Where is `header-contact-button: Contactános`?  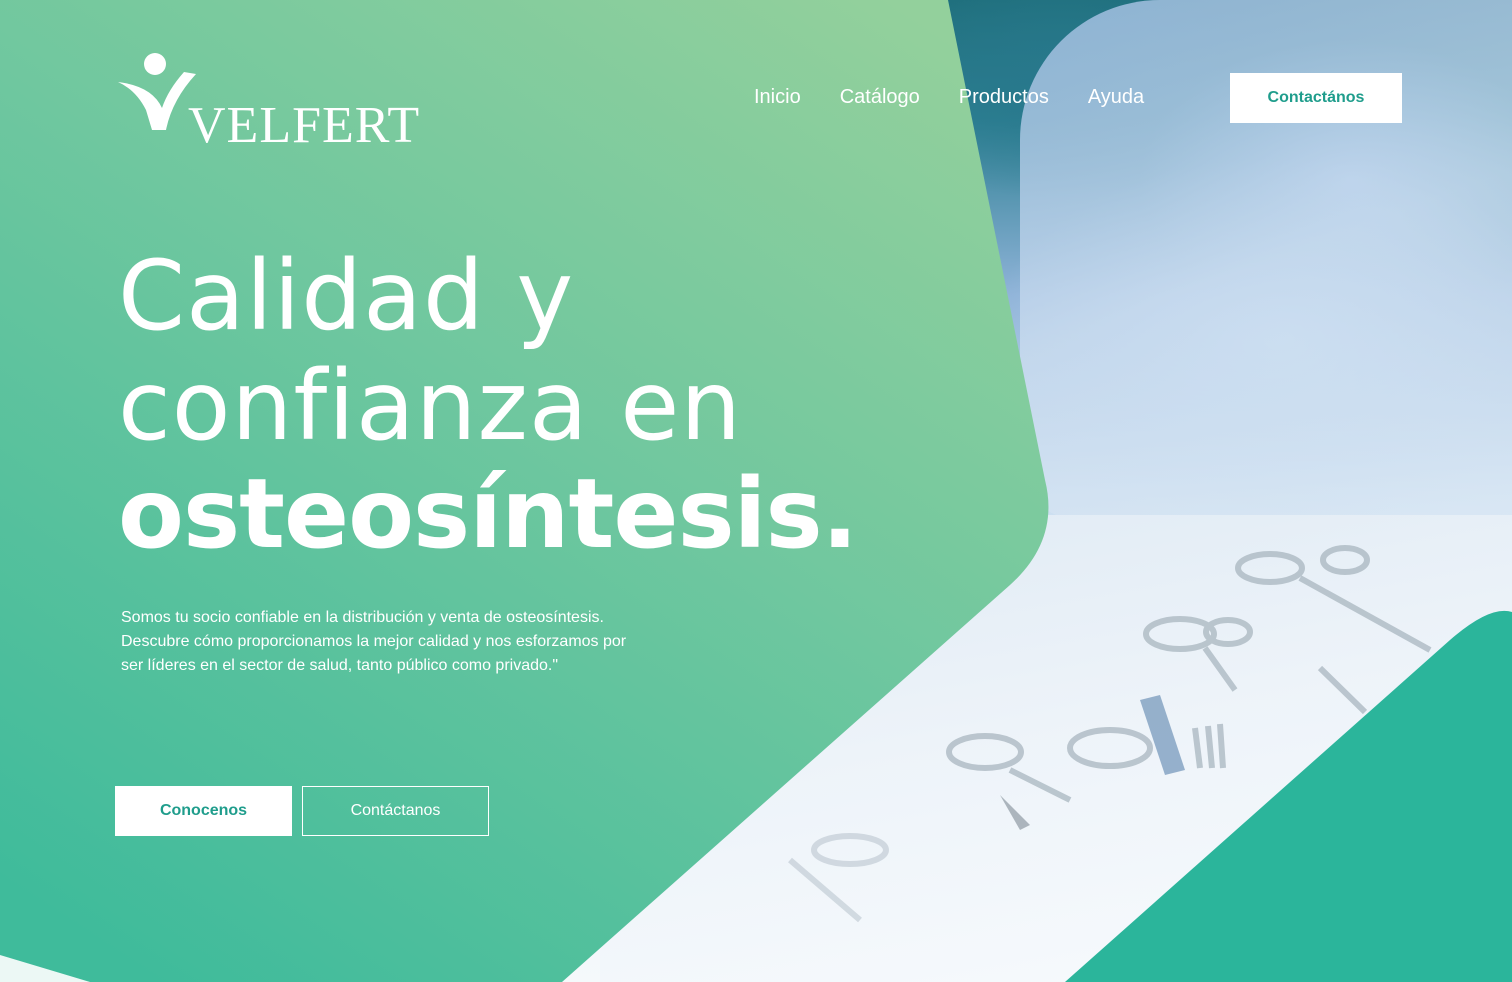
header-contact-button: Contactános is located at coordinates (1316, 98).